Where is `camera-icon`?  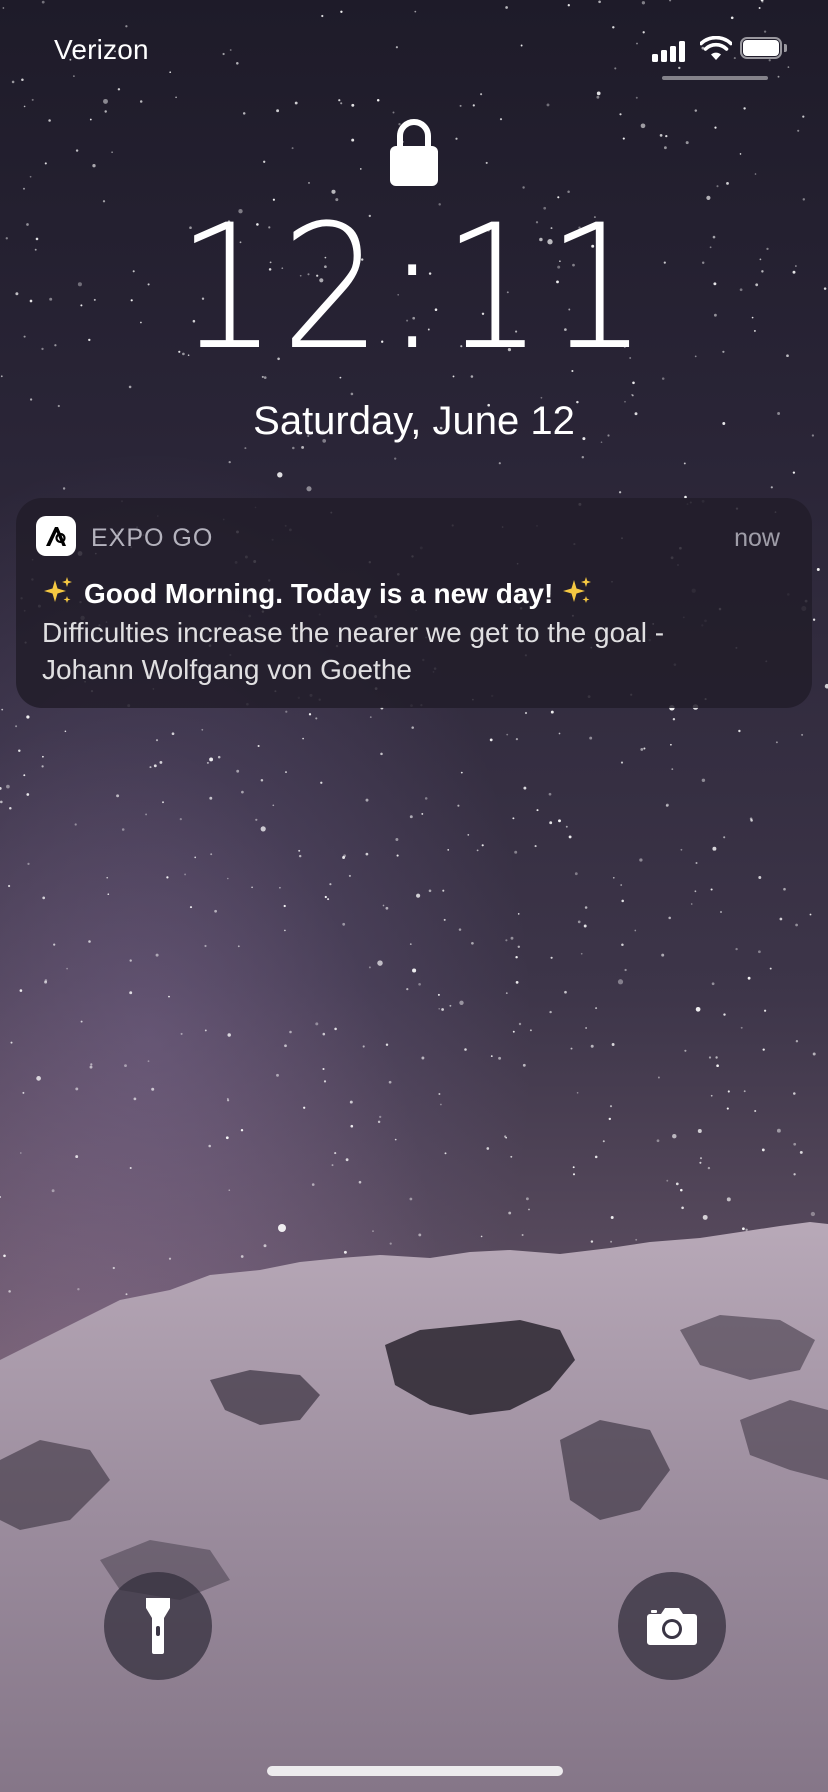
camera-icon is located at coordinates (672, 1626).